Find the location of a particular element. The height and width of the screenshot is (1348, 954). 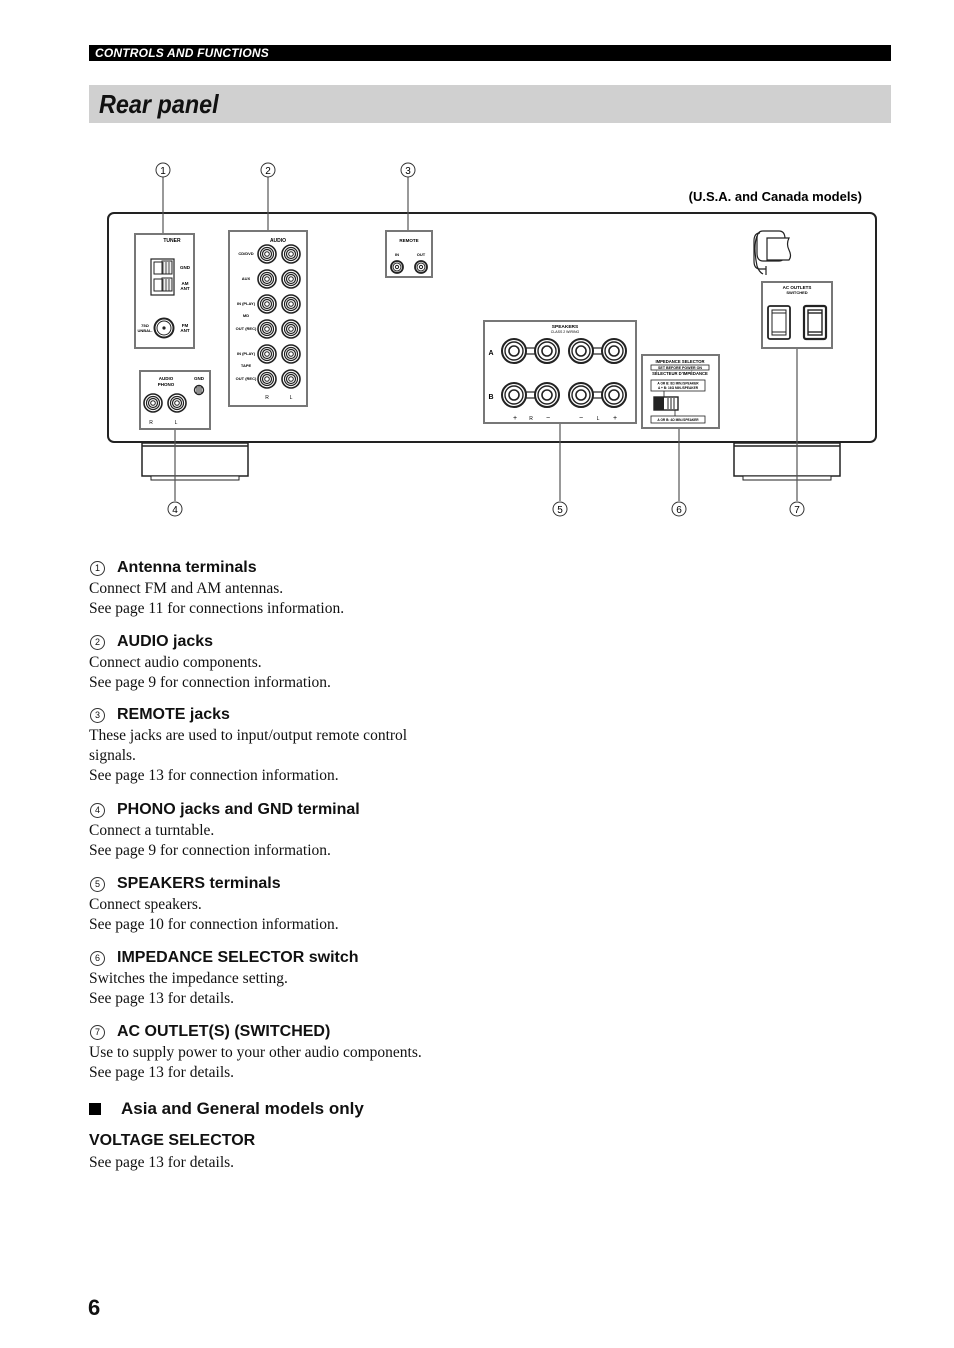

phono-block: AUDIO PHONO GND R L is located at coordinates (175, 400).